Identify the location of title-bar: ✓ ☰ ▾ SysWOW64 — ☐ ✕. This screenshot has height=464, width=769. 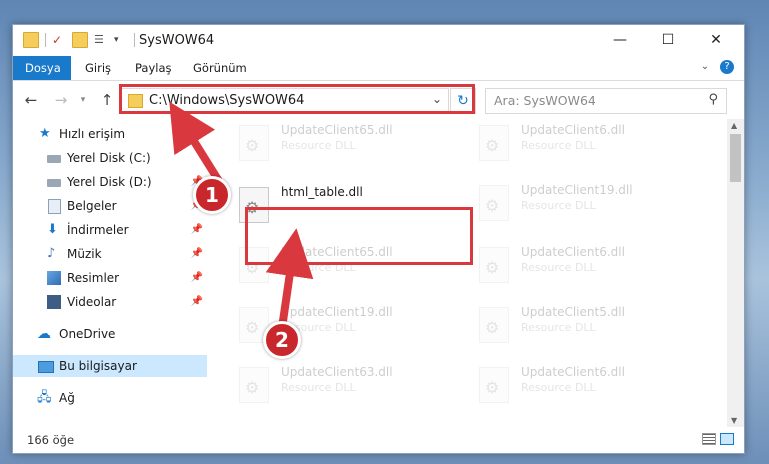
(378, 40).